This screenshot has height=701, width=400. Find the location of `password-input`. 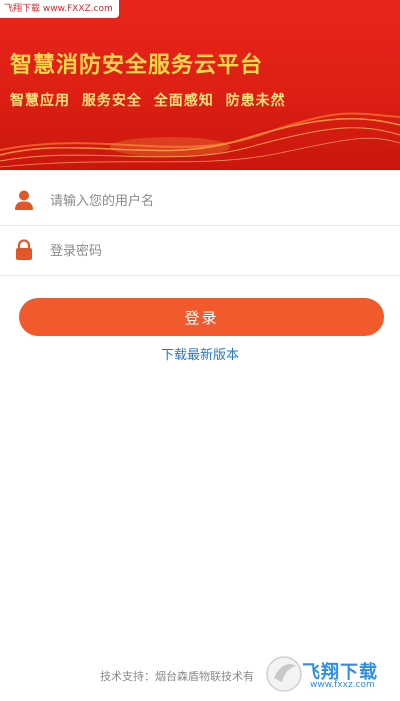

password-input is located at coordinates (215, 251).